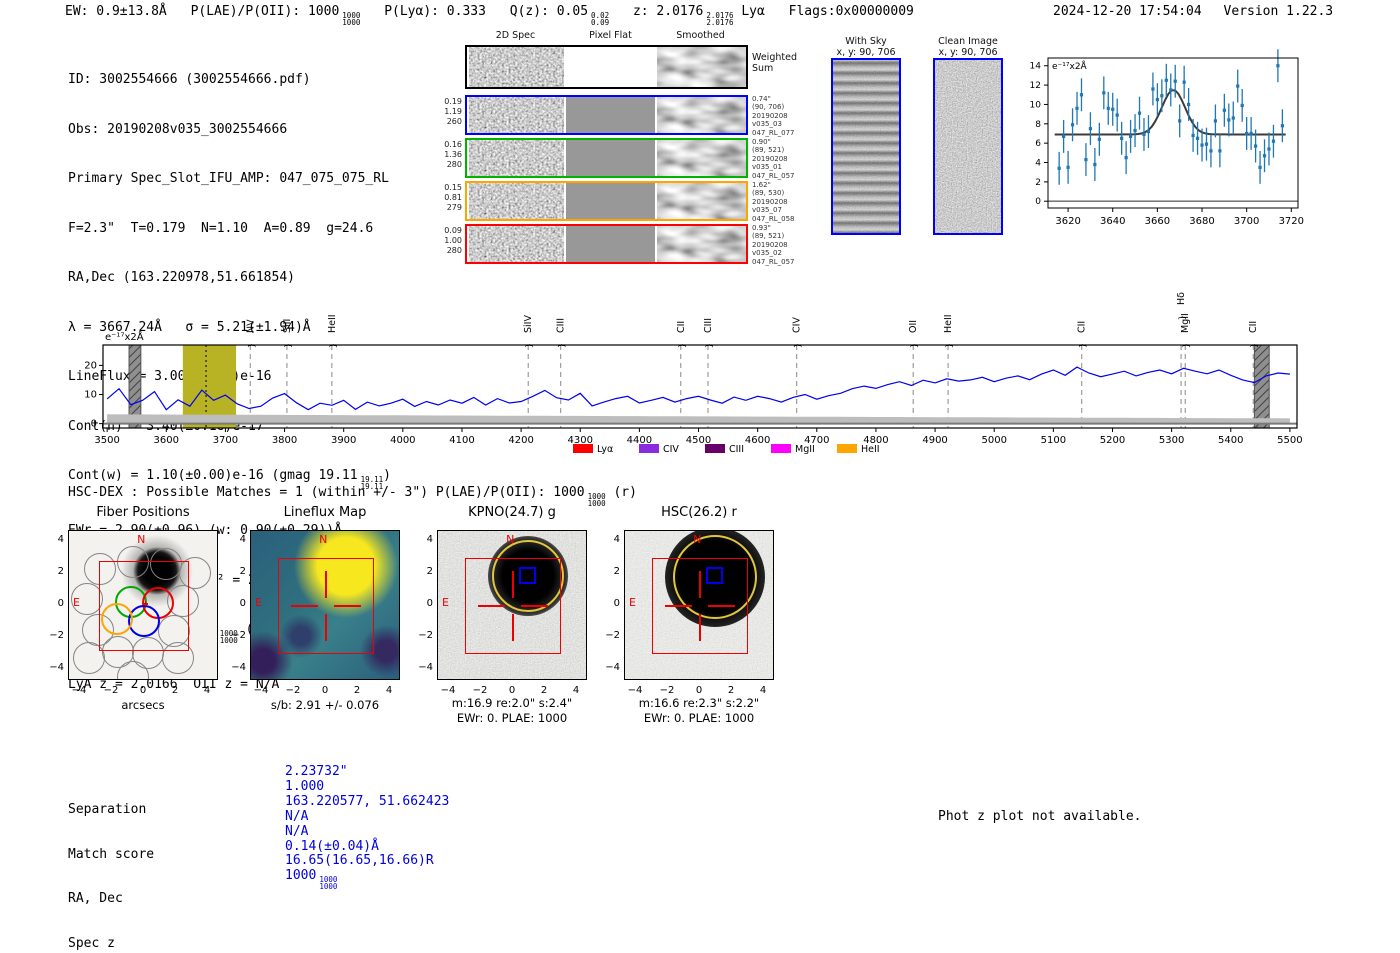 The width and height of the screenshot is (1400, 953). Describe the element at coordinates (480, 690) in the screenshot. I see `axis-tick-x: −2` at that location.